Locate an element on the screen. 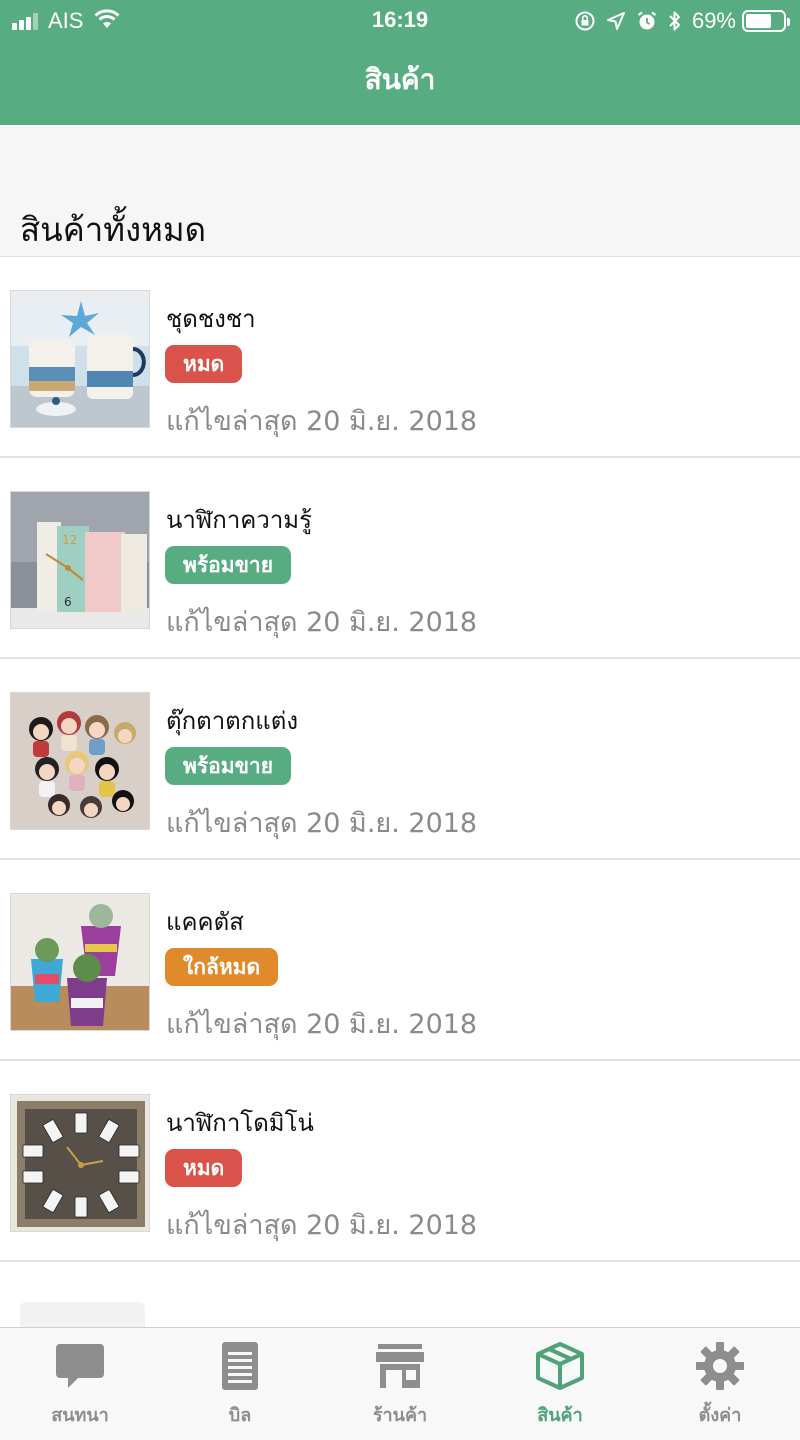  page-title: สินค้า is located at coordinates (400, 79).